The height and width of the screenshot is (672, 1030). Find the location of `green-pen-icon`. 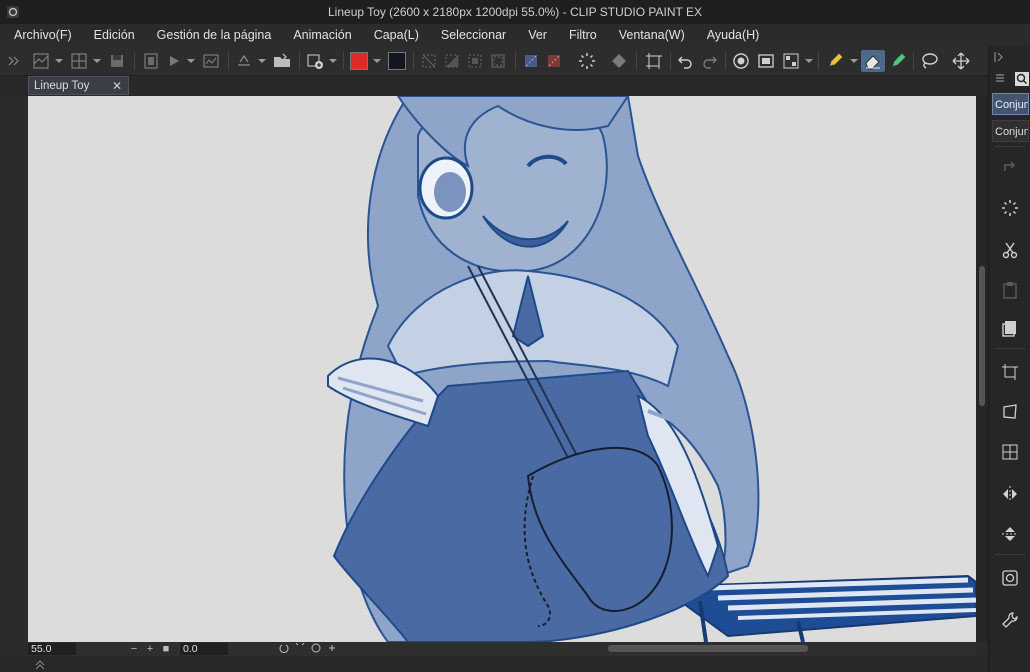

green-pen-icon is located at coordinates (898, 61).